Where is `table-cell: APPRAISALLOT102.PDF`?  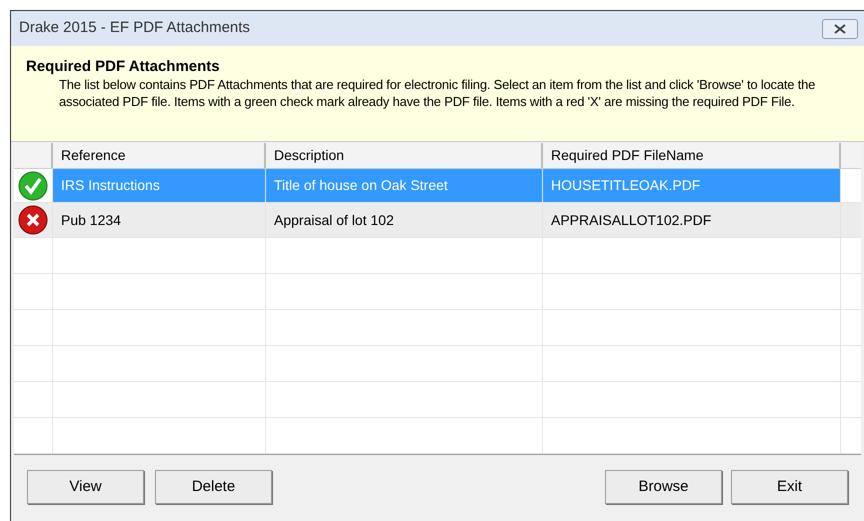 table-cell: APPRAISALLOT102.PDF is located at coordinates (692, 220).